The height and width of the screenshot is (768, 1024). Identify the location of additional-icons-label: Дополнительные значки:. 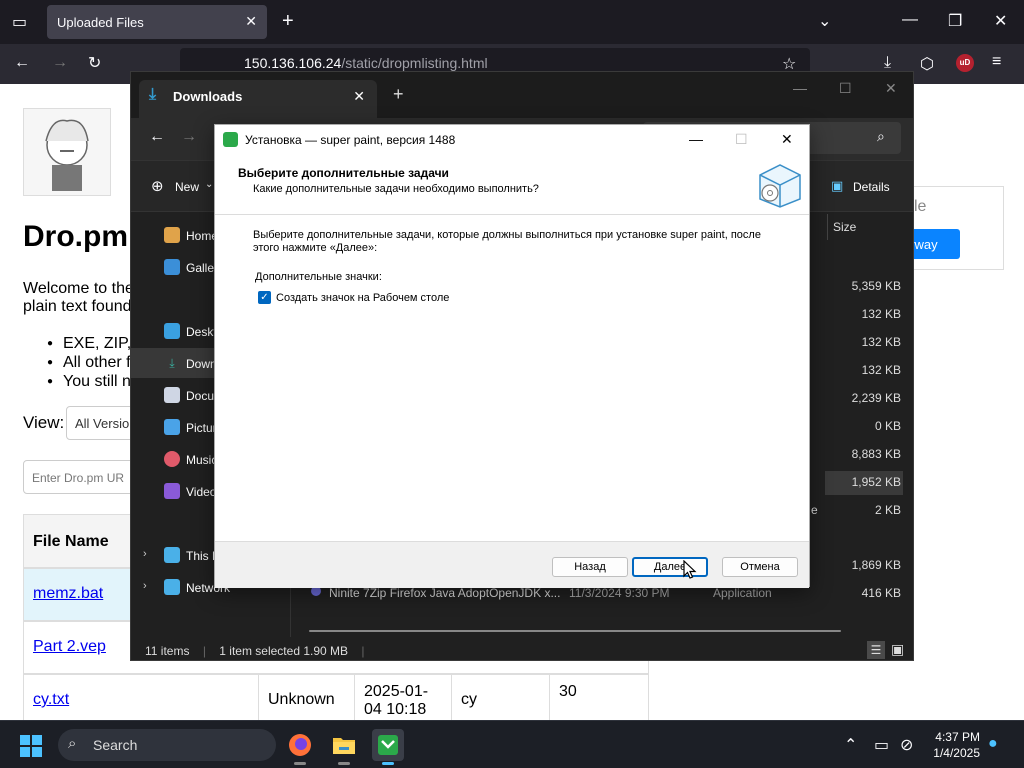
(318, 277).